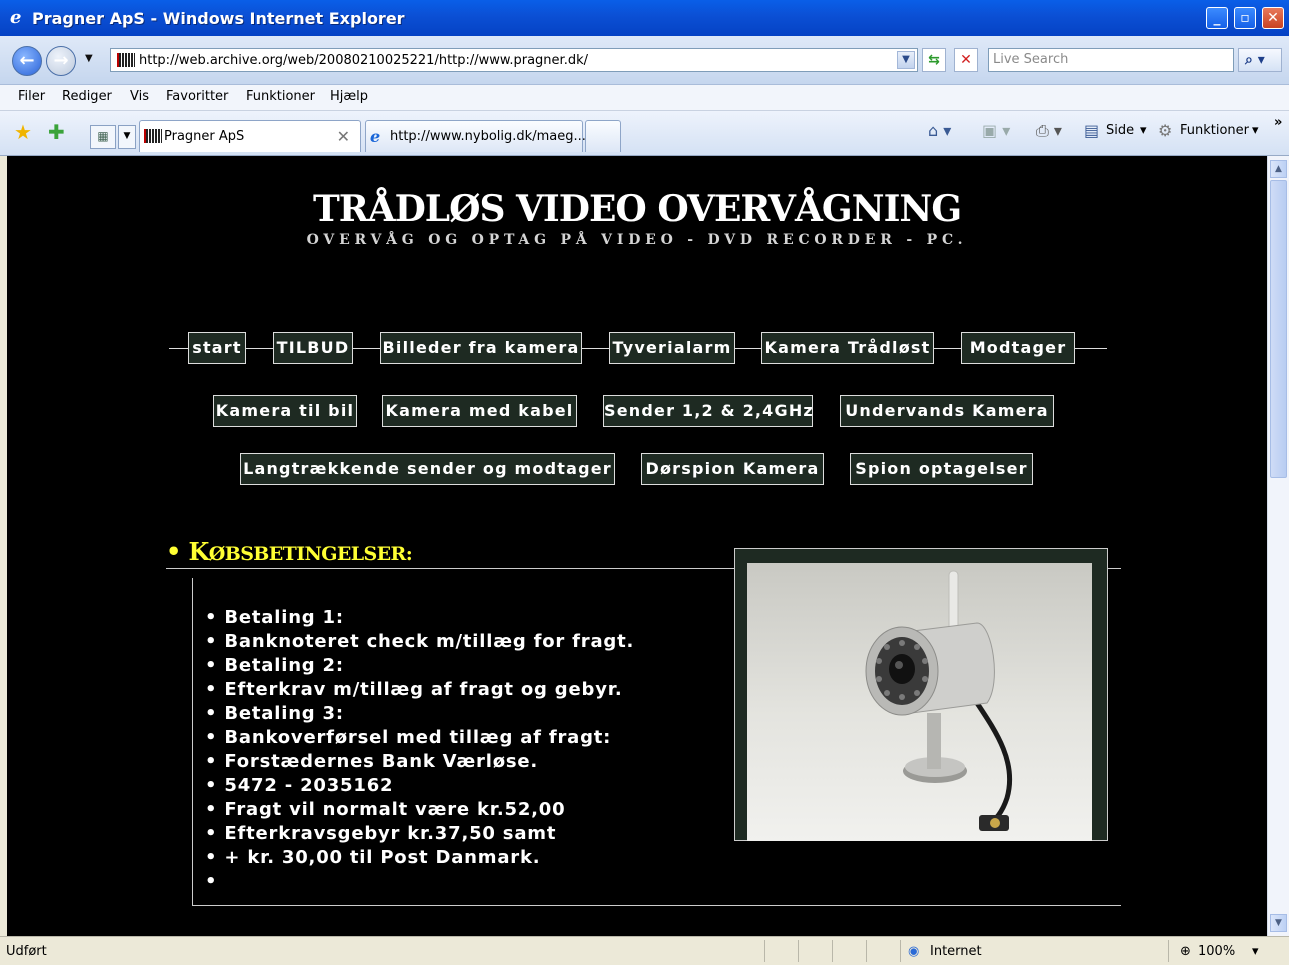  Describe the element at coordinates (906, 60) in the screenshot. I see `address-dropdown-icon: ▼` at that location.